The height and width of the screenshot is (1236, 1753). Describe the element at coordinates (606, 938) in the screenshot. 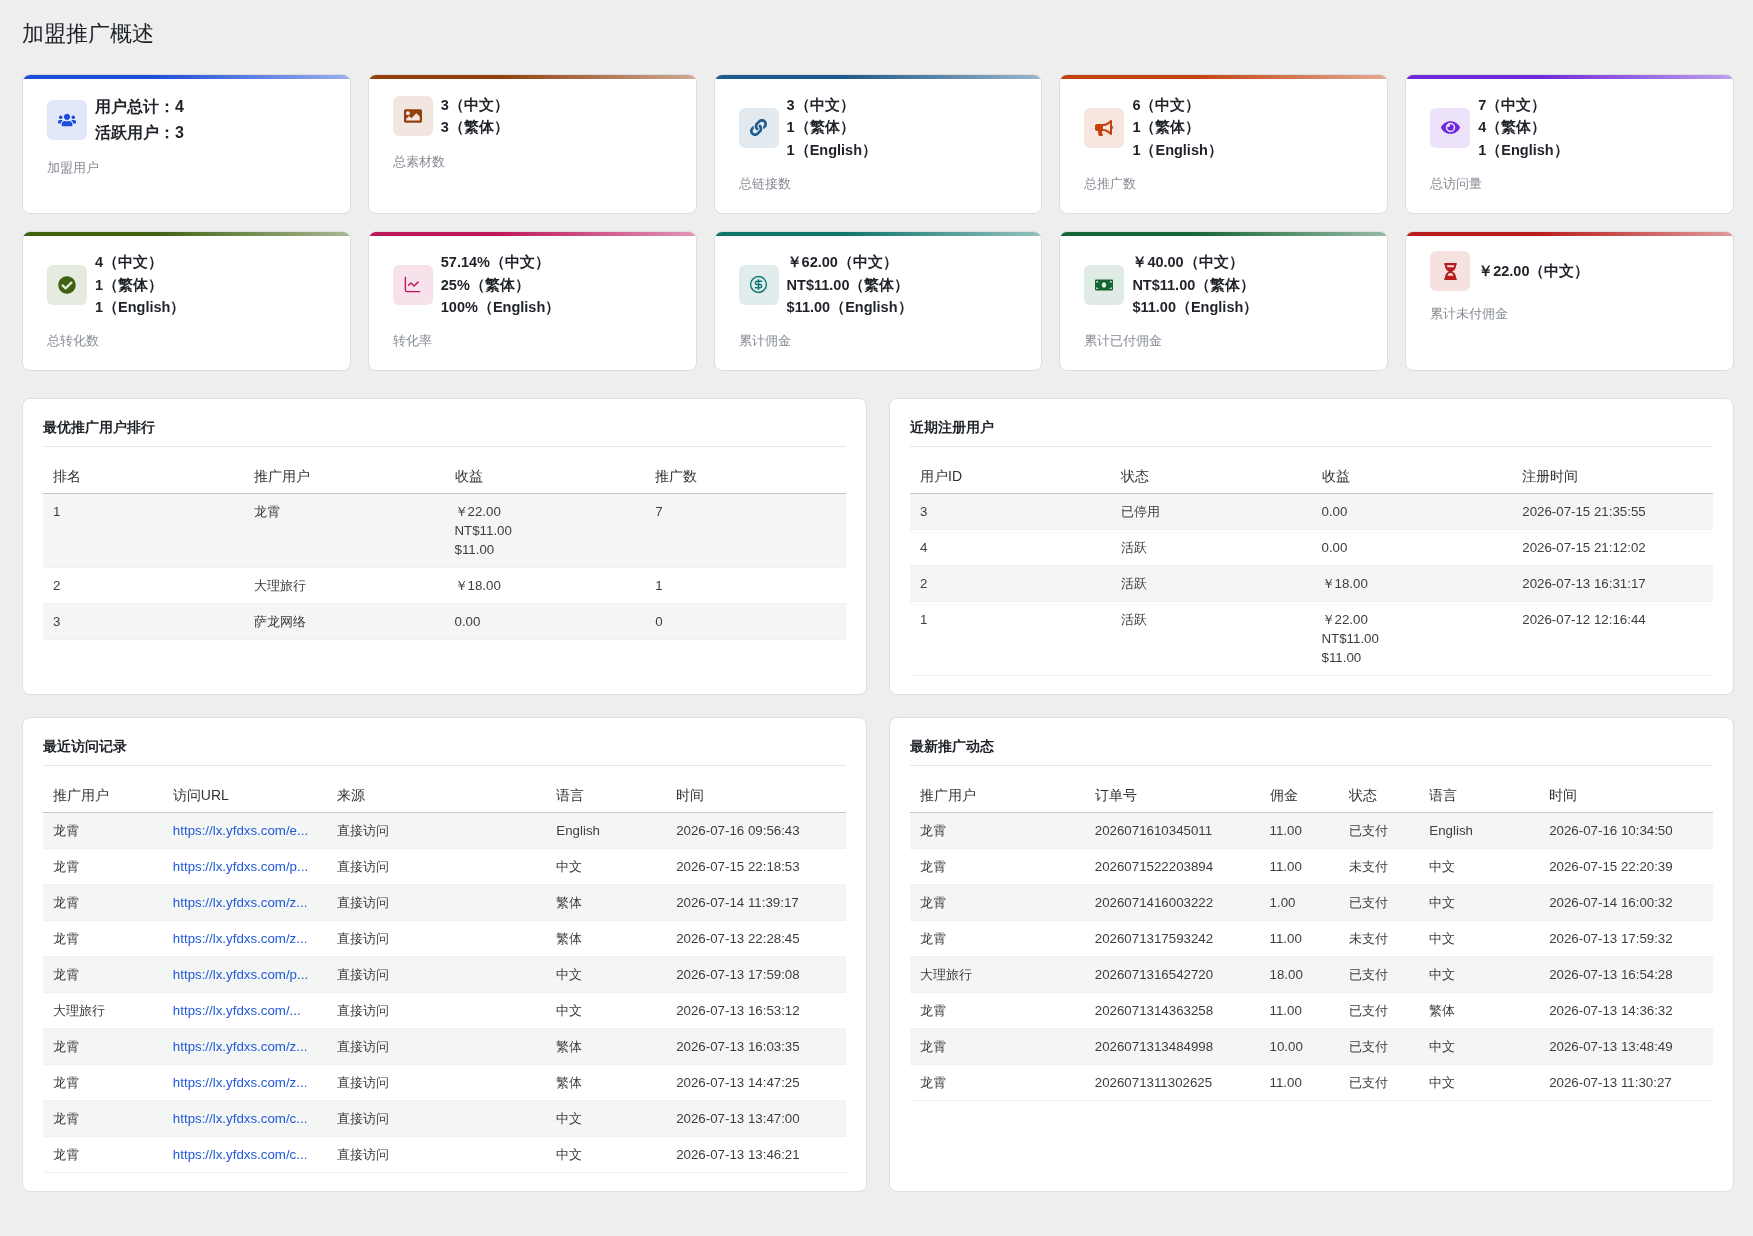

I see `table-cell: 繁体` at that location.